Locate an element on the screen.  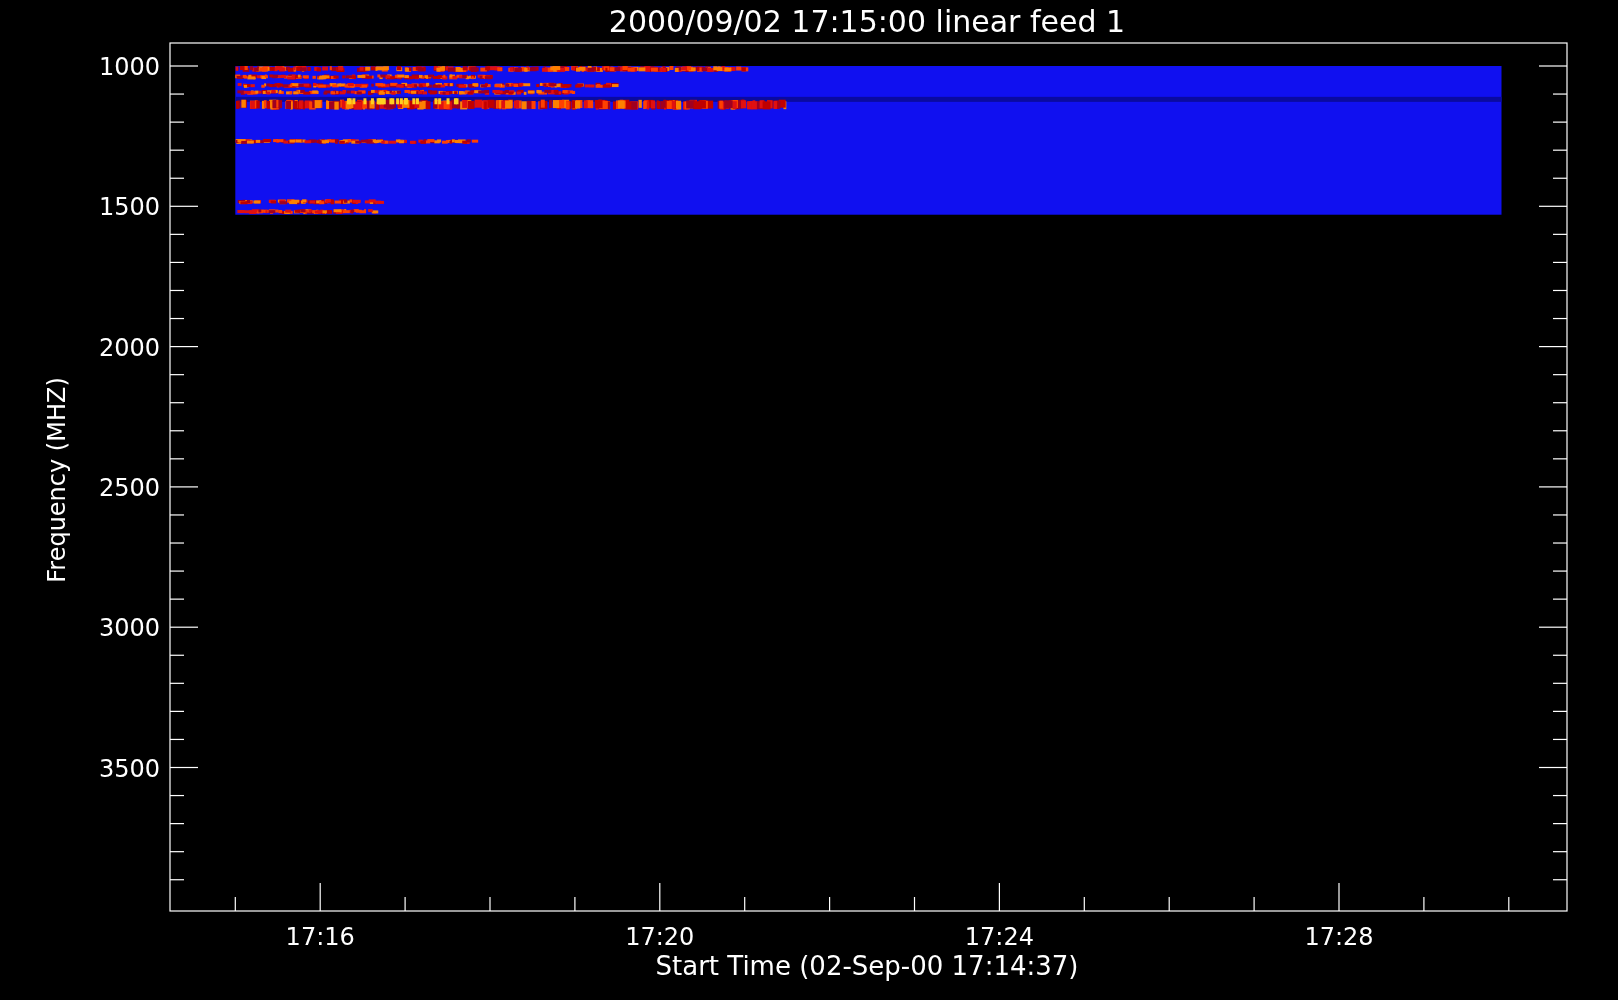
y-tick-label: 3000 is located at coordinates (129, 628).